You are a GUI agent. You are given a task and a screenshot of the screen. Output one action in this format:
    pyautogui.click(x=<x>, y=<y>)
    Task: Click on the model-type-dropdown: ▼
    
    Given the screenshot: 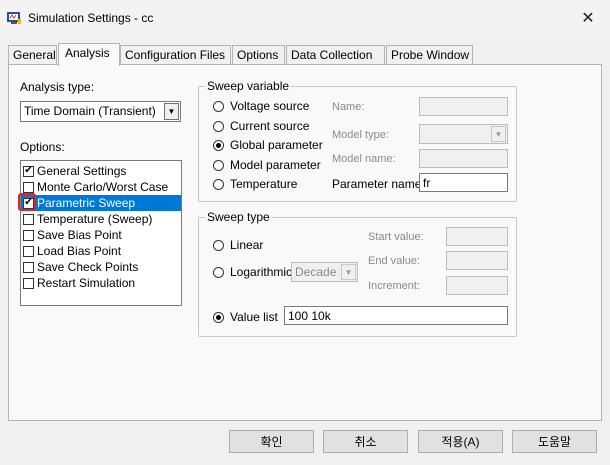 What is the action you would take?
    pyautogui.click(x=463, y=134)
    